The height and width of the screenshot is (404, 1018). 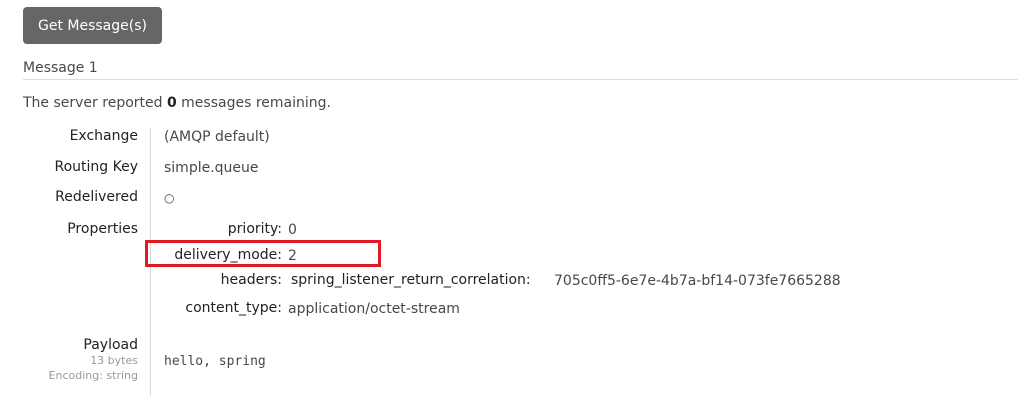 What do you see at coordinates (93, 375) in the screenshot?
I see `payload-encoding: Encoding: string` at bounding box center [93, 375].